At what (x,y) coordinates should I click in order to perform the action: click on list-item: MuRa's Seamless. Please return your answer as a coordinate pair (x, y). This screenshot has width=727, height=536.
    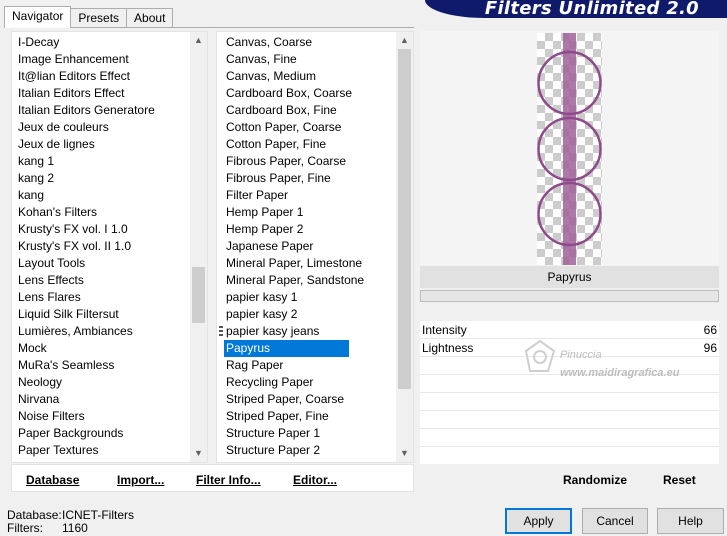
    Looking at the image, I should click on (101, 365).